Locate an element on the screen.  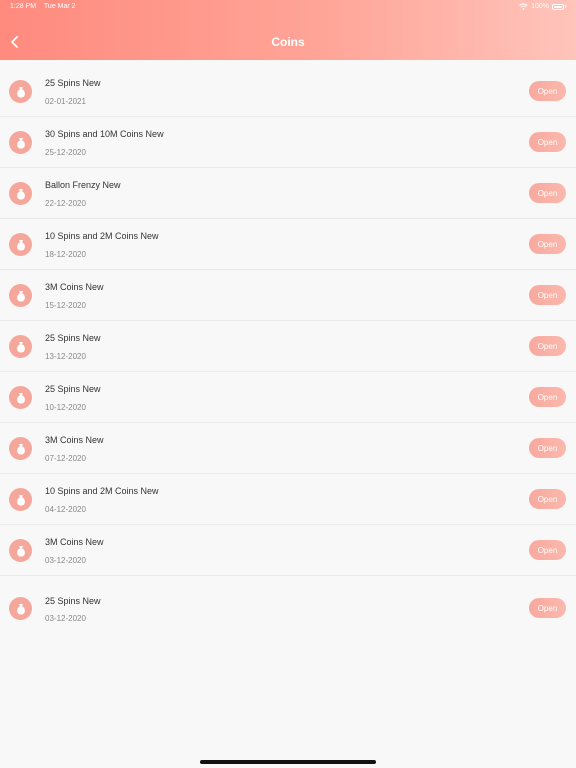
battery-icon is located at coordinates (558, 6).